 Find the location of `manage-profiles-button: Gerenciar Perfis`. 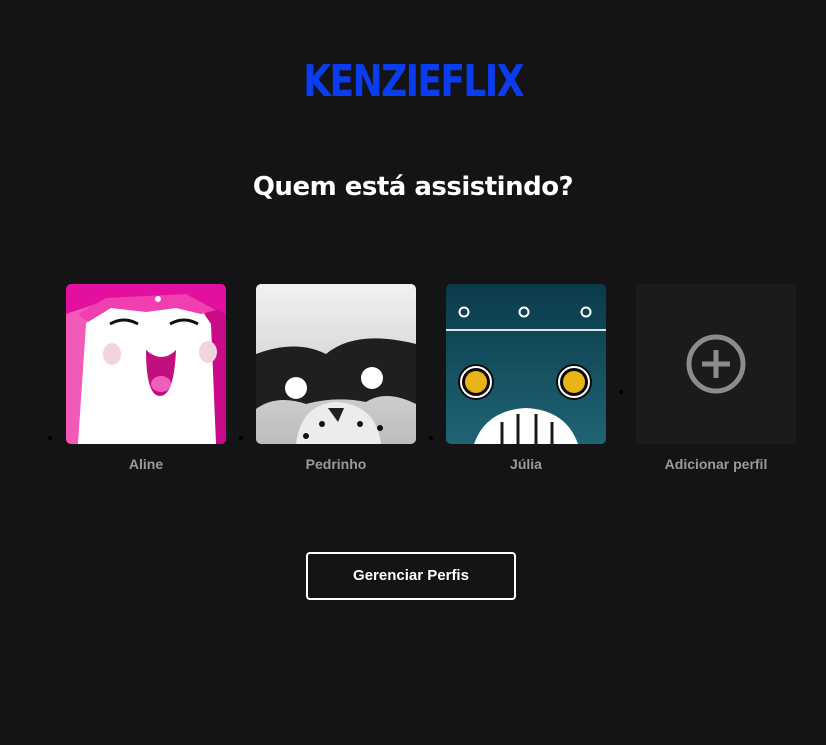

manage-profiles-button: Gerenciar Perfis is located at coordinates (411, 576).